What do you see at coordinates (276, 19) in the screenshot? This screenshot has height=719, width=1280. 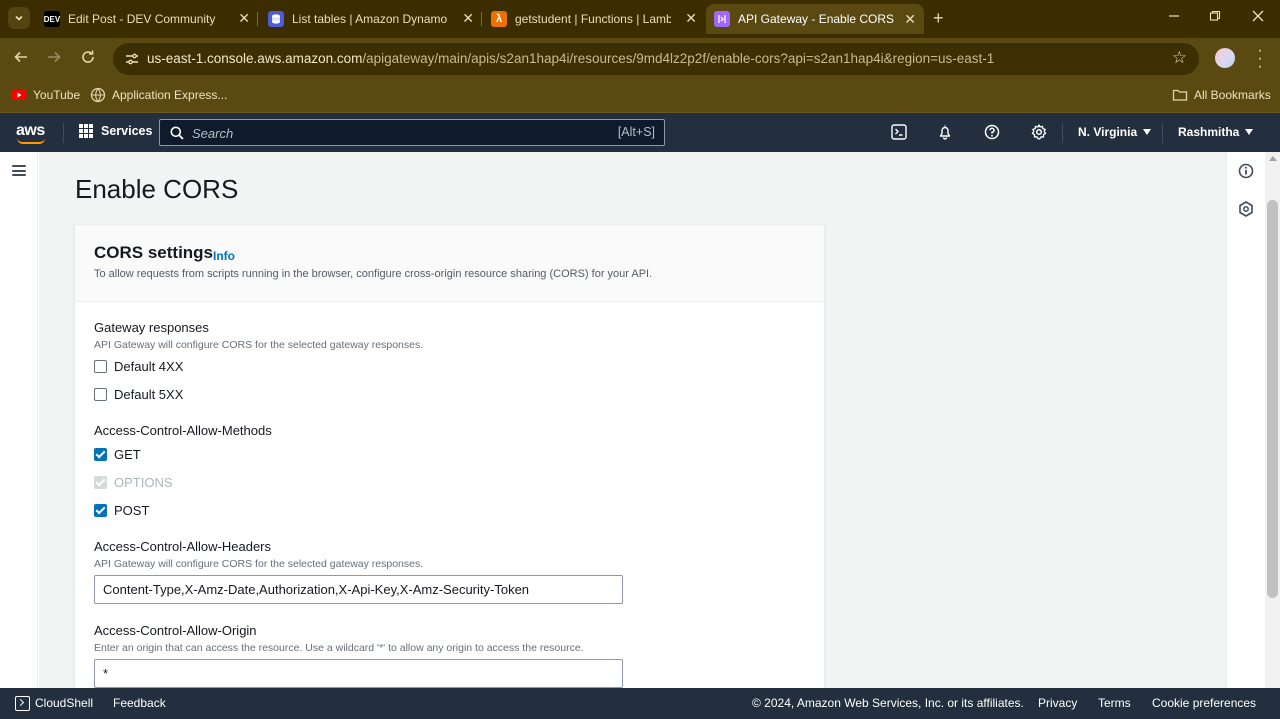 I see `dynamodb-favicon-icon` at bounding box center [276, 19].